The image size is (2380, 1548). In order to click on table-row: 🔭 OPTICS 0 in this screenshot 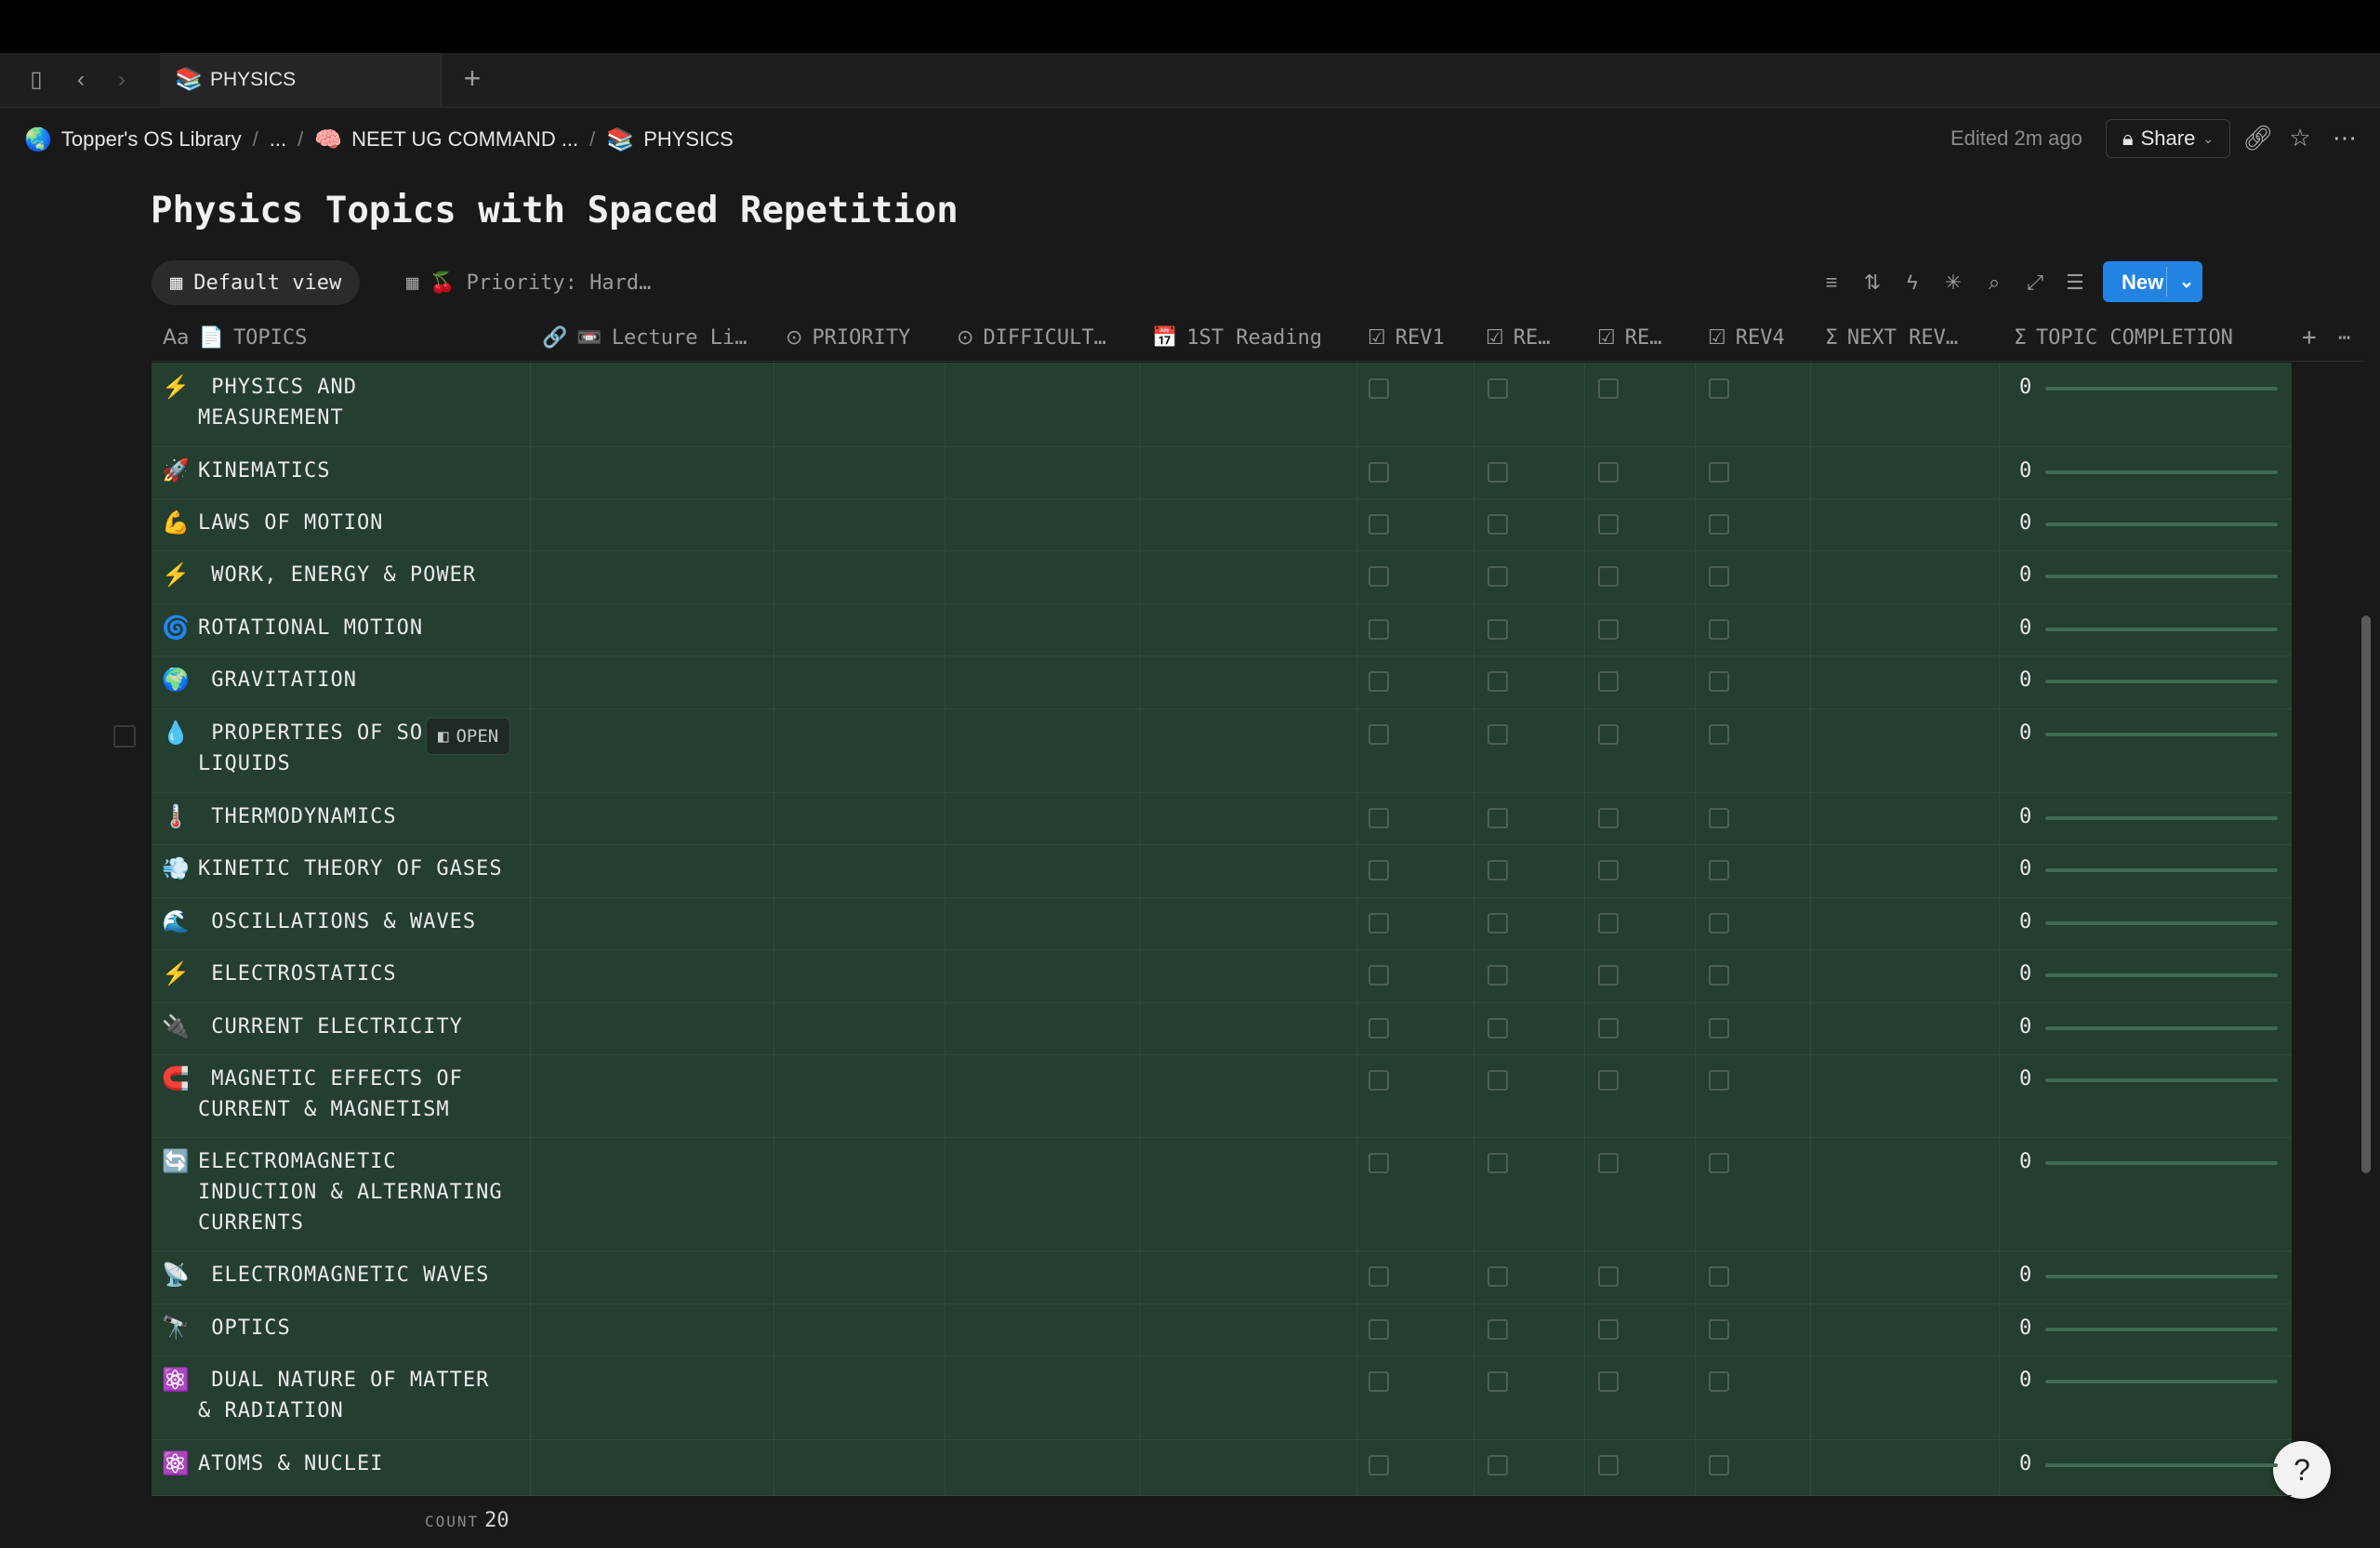, I will do `click(1222, 1329)`.